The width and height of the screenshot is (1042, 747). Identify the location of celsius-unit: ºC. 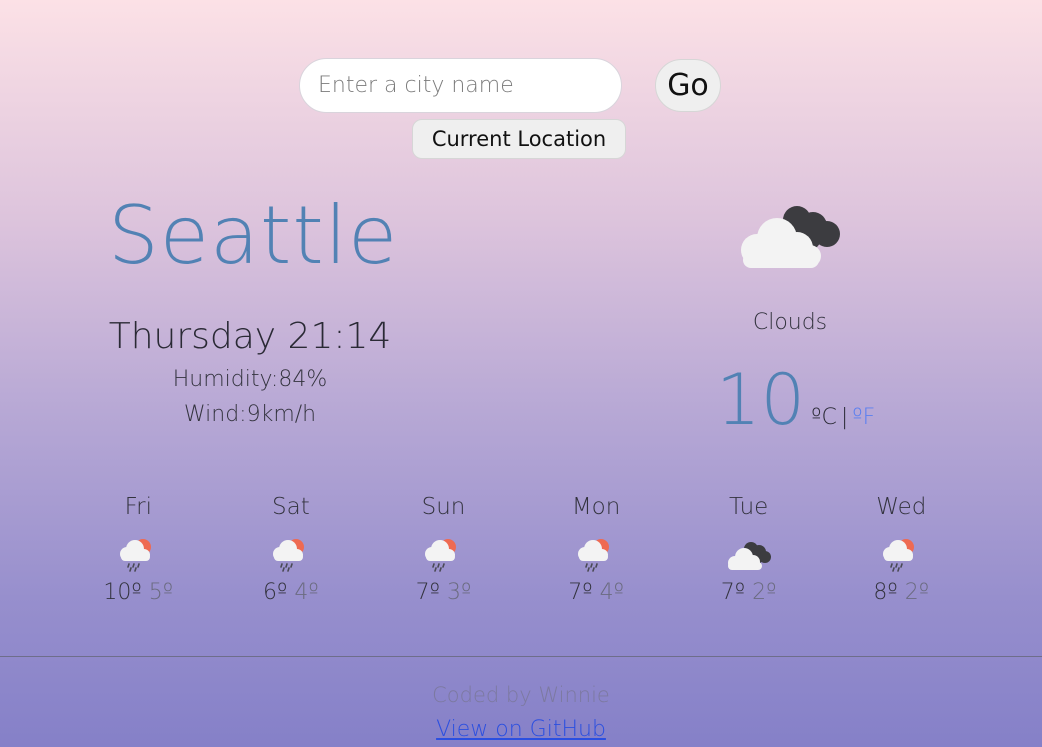
(824, 417).